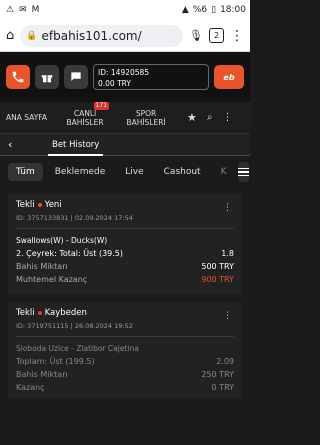 The image size is (320, 445). What do you see at coordinates (233, 10) in the screenshot?
I see `clock: 18:00` at bounding box center [233, 10].